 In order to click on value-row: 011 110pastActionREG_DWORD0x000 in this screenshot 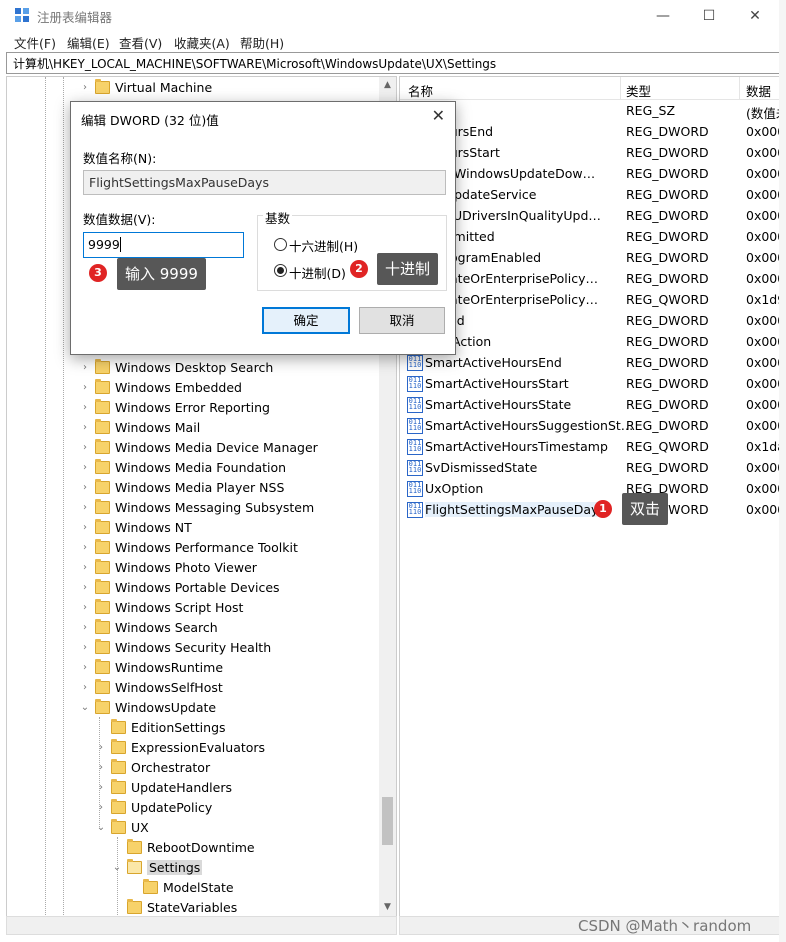, I will do `click(589, 341)`.